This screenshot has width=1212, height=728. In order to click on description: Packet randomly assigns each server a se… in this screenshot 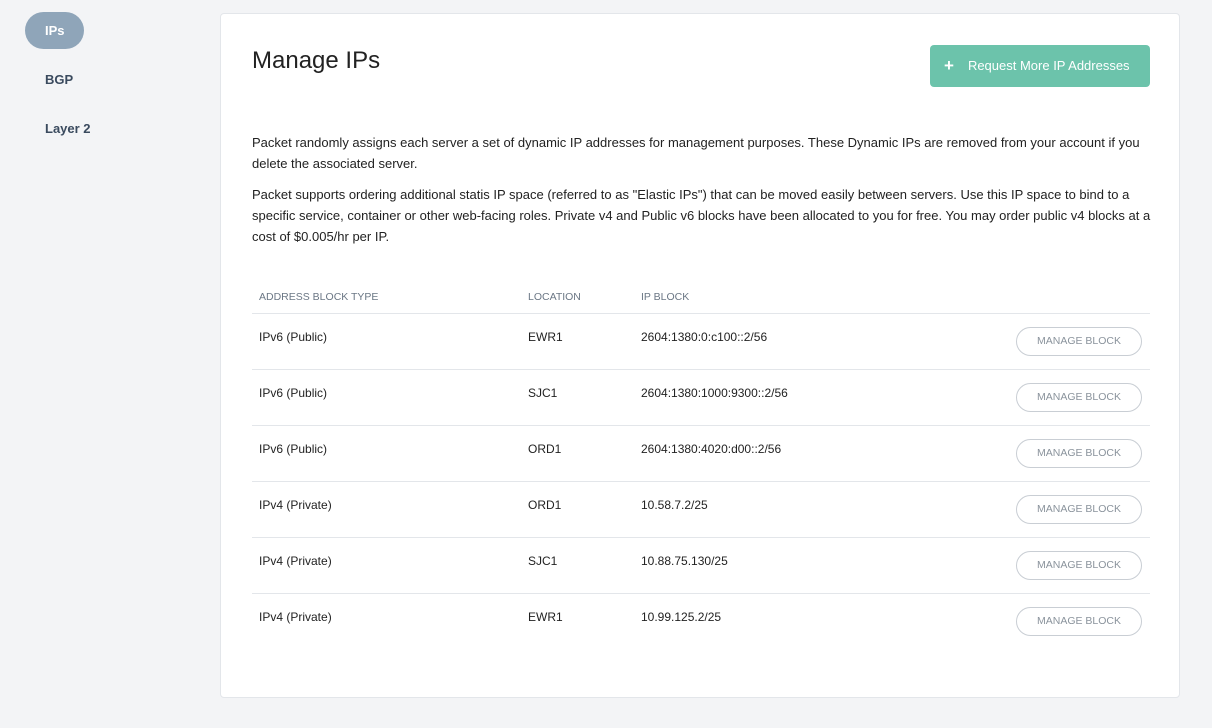, I will do `click(702, 194)`.